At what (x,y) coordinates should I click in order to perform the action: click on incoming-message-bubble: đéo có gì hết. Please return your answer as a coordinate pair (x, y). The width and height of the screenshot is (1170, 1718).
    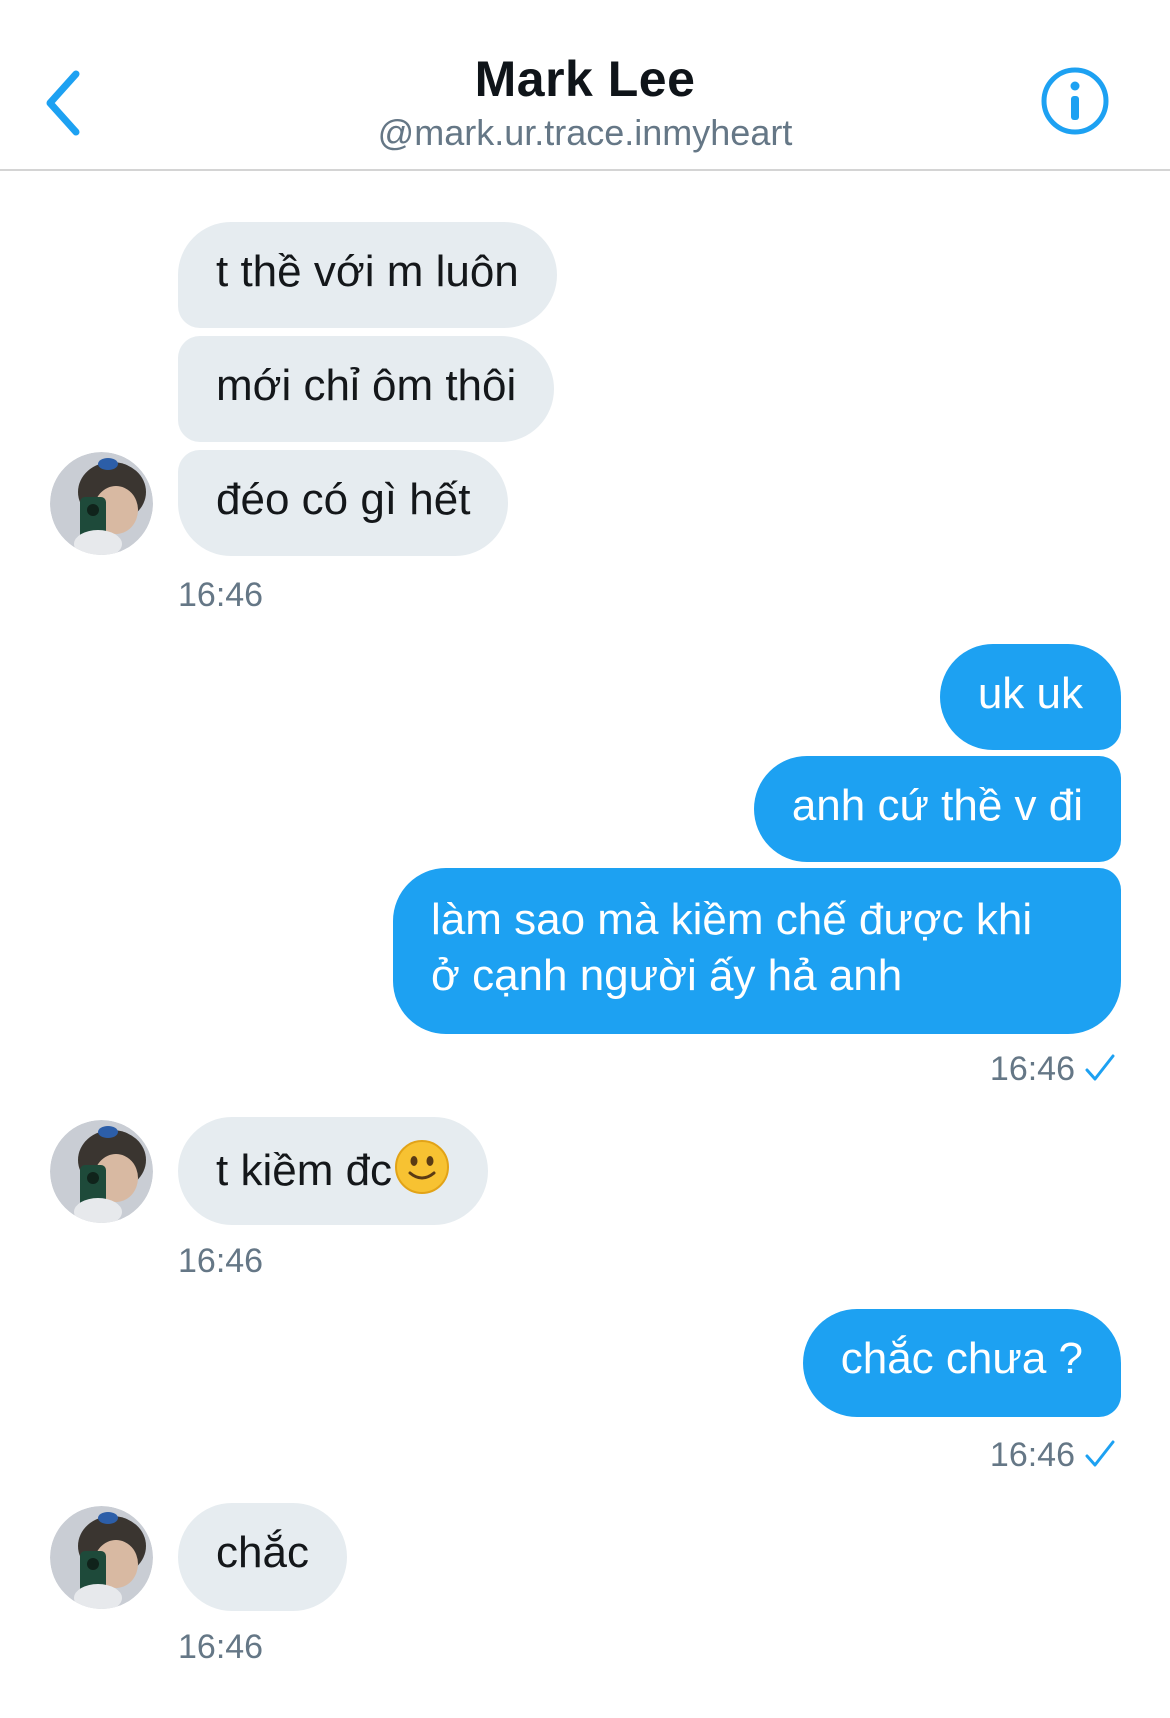
    Looking at the image, I should click on (343, 503).